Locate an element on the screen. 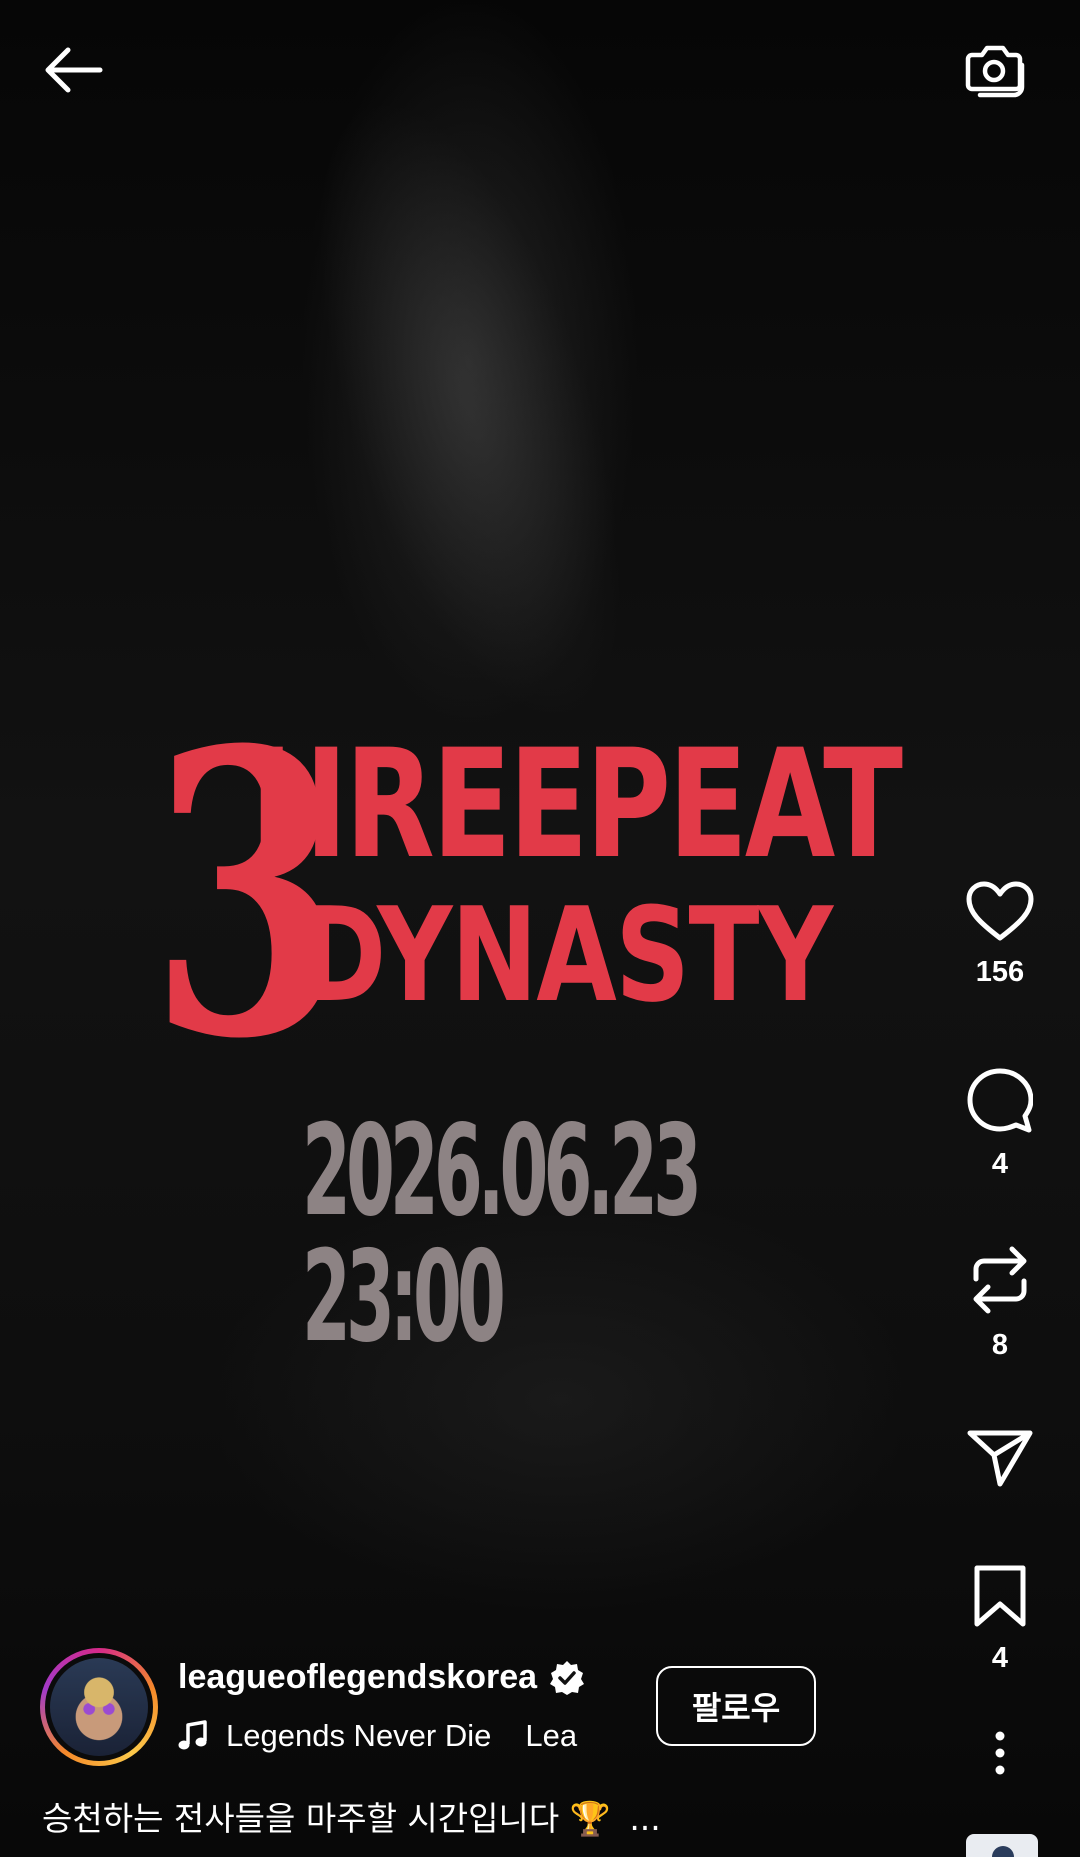 The image size is (1080, 1857). username-row: leagueoflegendskorea is located at coordinates (381, 1677).